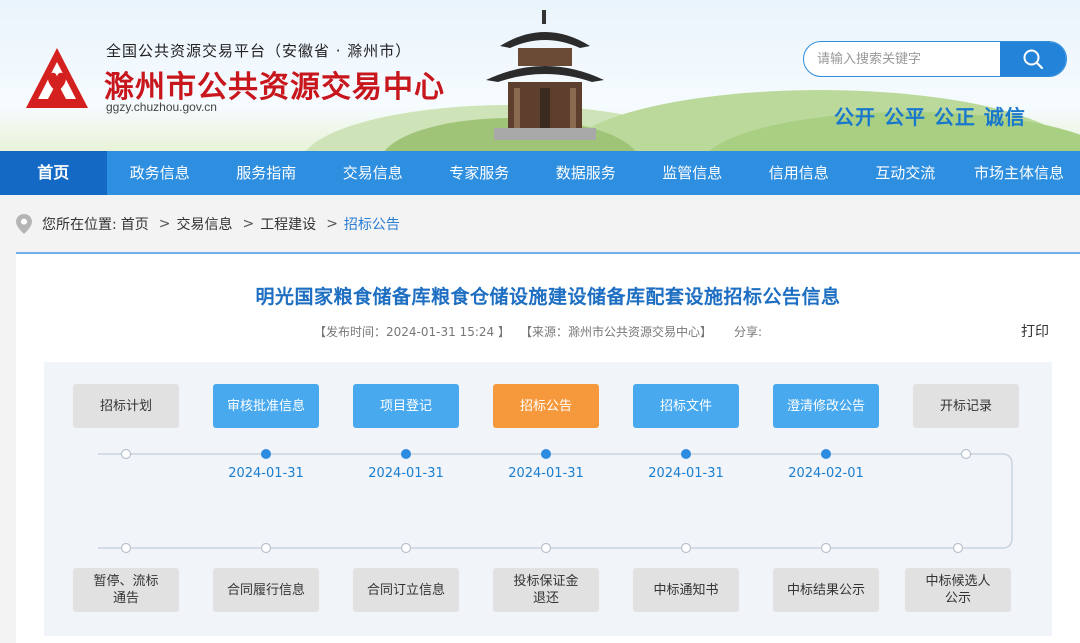  Describe the element at coordinates (548, 297) in the screenshot. I see `article-title: 明光国家粮食储备库粮食仓储设施建设储备库配套设施招标公告信息` at that location.